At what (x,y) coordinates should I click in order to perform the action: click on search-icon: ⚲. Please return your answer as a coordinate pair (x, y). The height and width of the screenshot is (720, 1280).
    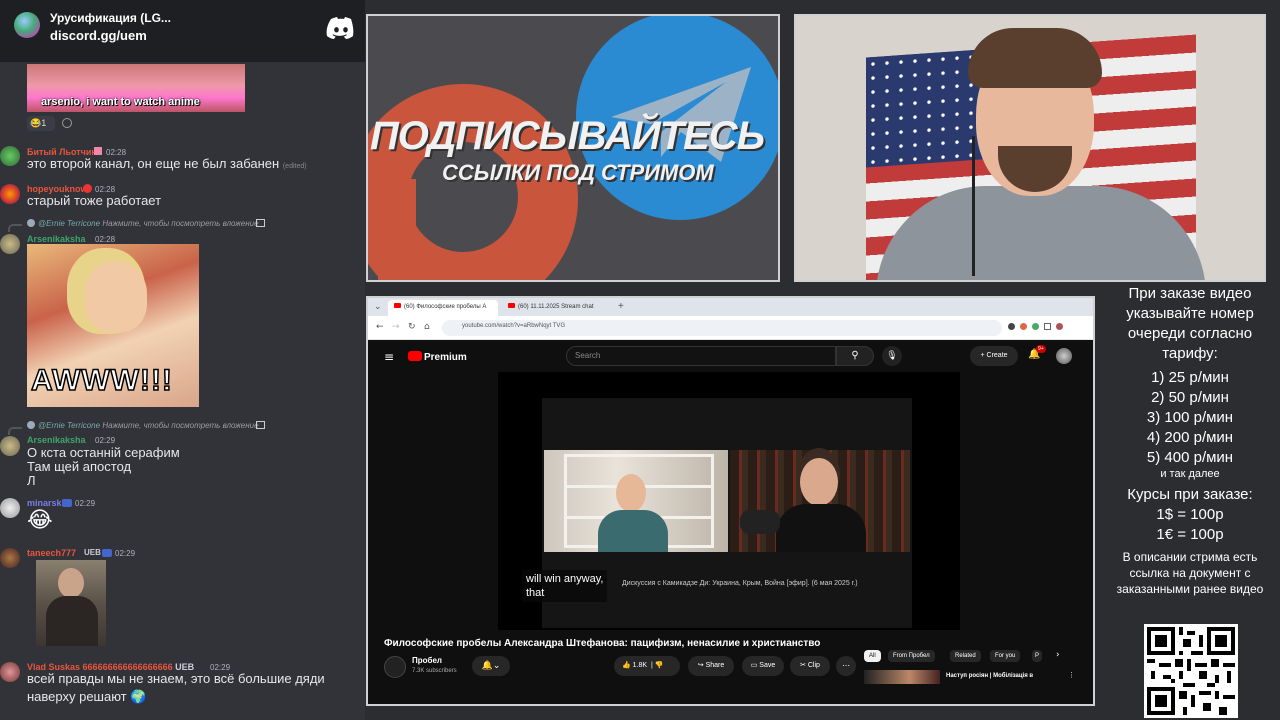
    Looking at the image, I should click on (855, 356).